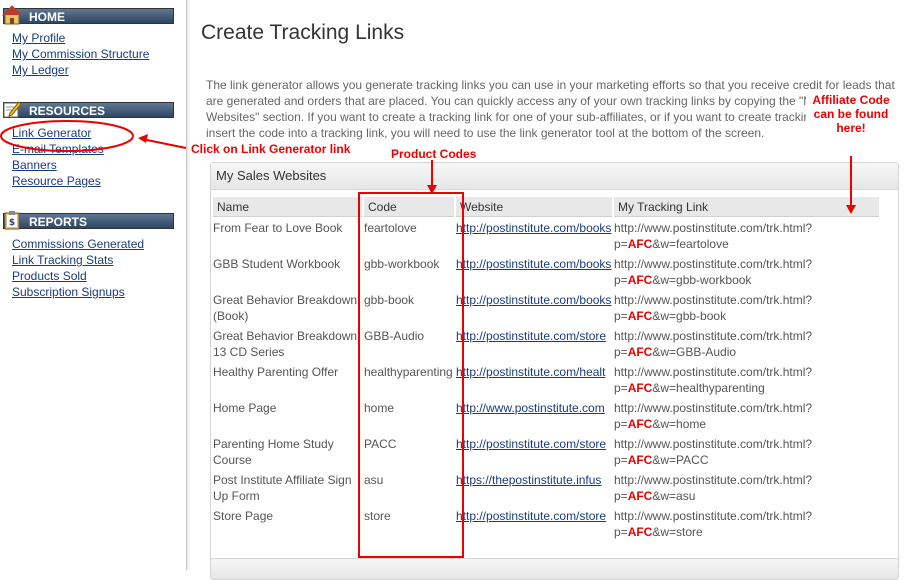 This screenshot has width=911, height=580. What do you see at coordinates (530, 408) in the screenshot?
I see `website-link: http://www.postinstitute.com` at bounding box center [530, 408].